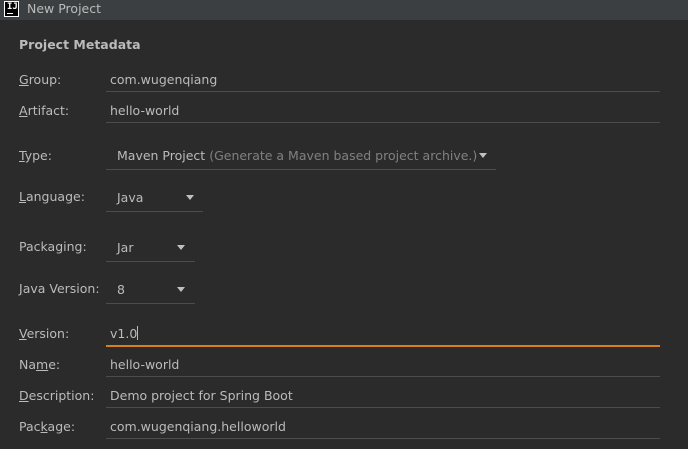 The width and height of the screenshot is (688, 449). Describe the element at coordinates (61, 395) in the screenshot. I see `description-label-rest: escription:` at that location.